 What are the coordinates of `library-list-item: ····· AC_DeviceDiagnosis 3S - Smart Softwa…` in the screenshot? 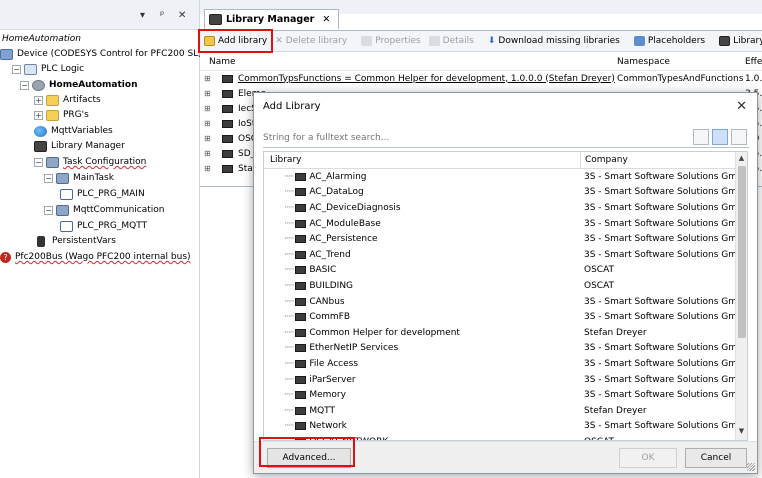 It's located at (505, 208).